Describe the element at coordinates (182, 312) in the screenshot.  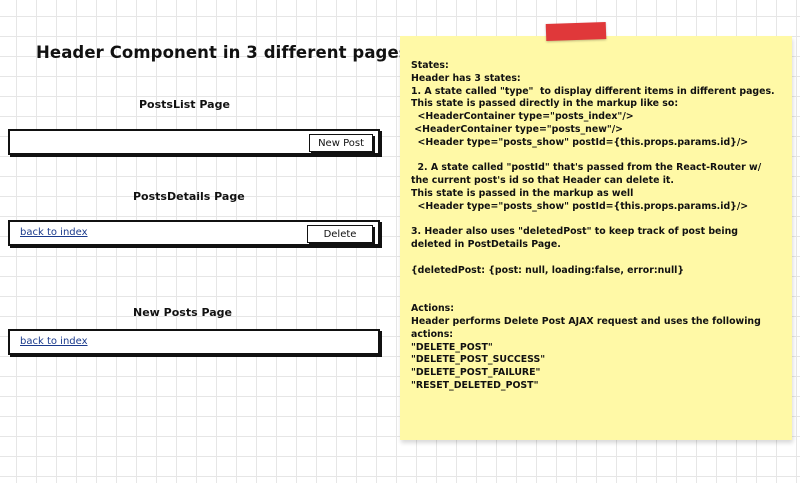
I see `page-label-new-posts: New Posts Page` at that location.